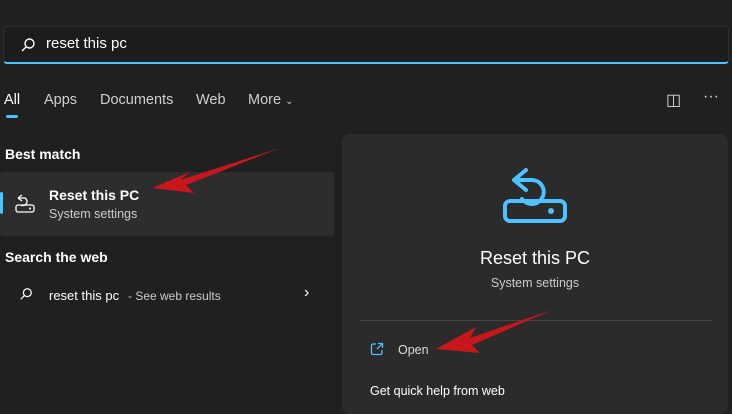  Describe the element at coordinates (437, 391) in the screenshot. I see `quick-help-heading: Get quick help from web` at that location.